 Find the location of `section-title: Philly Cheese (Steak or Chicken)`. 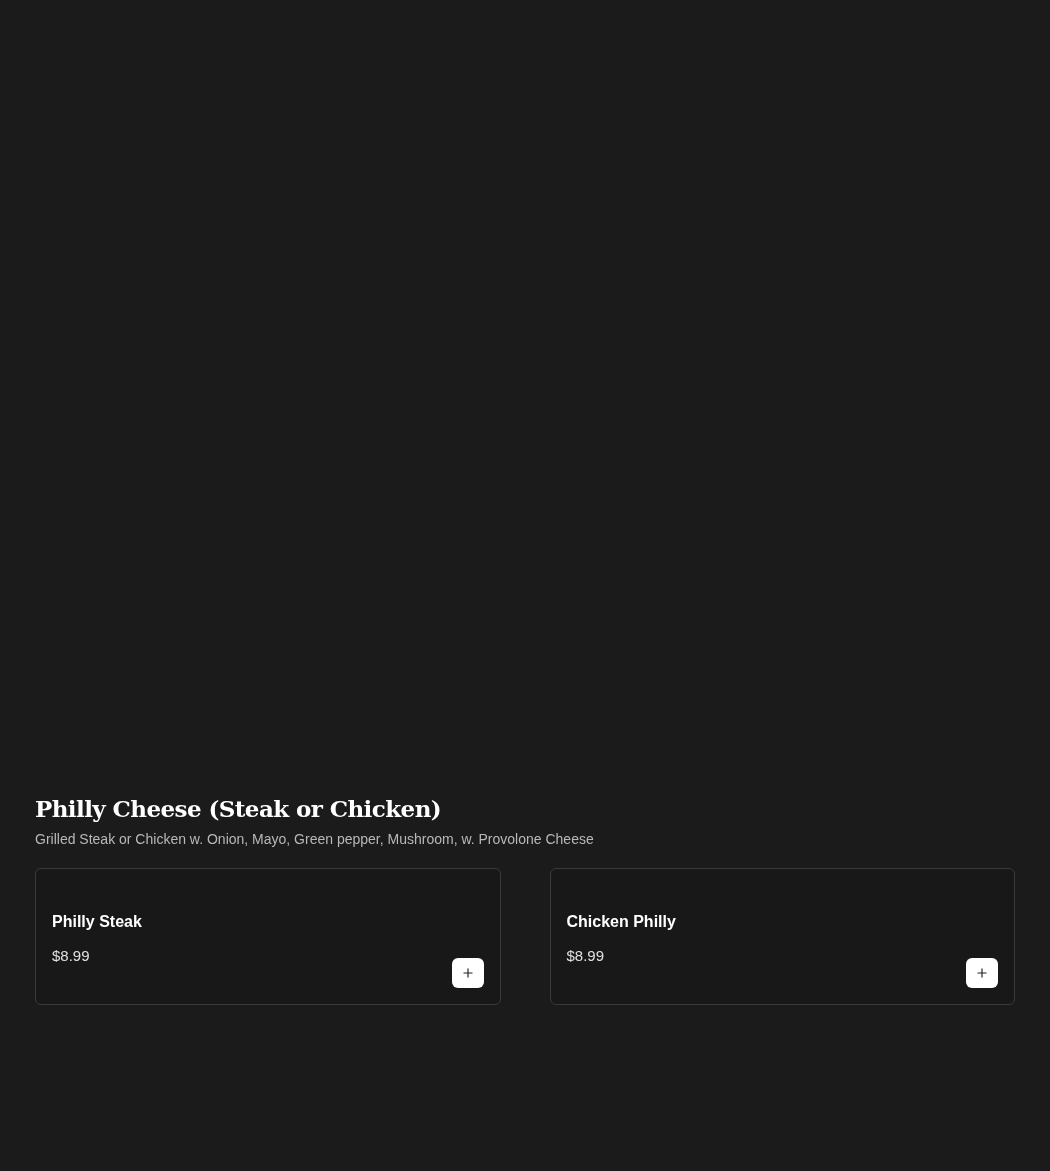

section-title: Philly Cheese (Steak or Chicken) is located at coordinates (238, 809).